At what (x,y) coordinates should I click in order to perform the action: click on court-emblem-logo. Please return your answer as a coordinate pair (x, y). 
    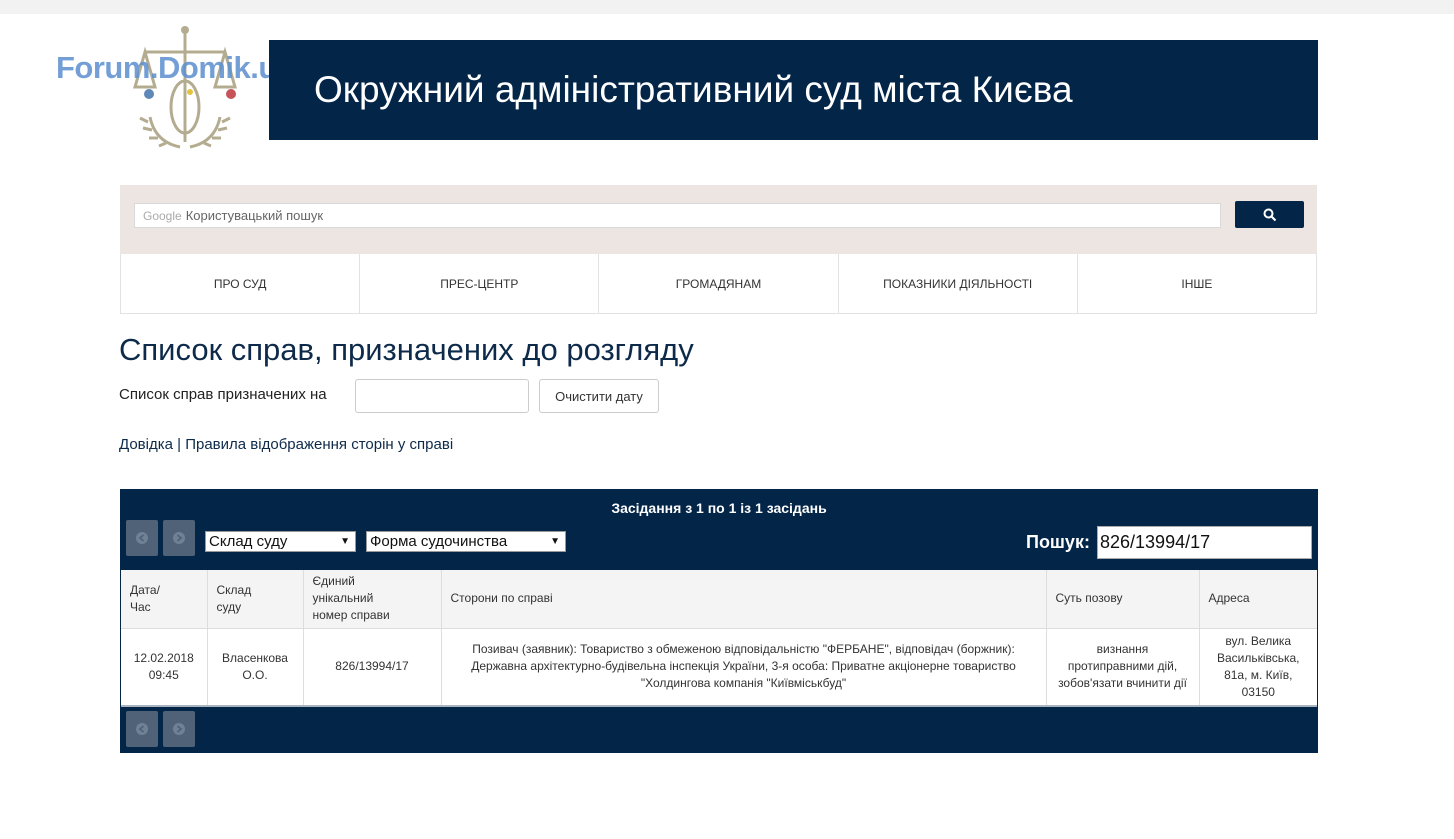
    Looking at the image, I should click on (185, 87).